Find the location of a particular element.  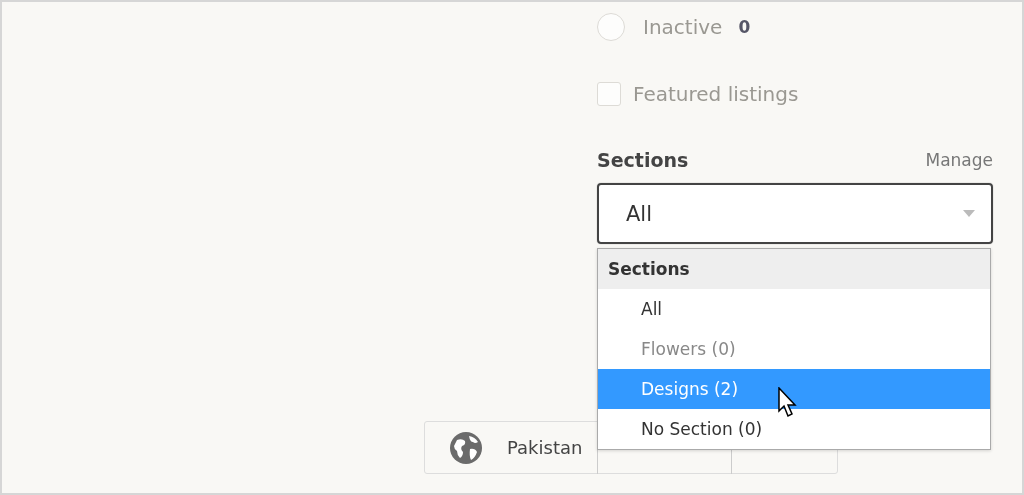

count-label: 0 is located at coordinates (744, 27).